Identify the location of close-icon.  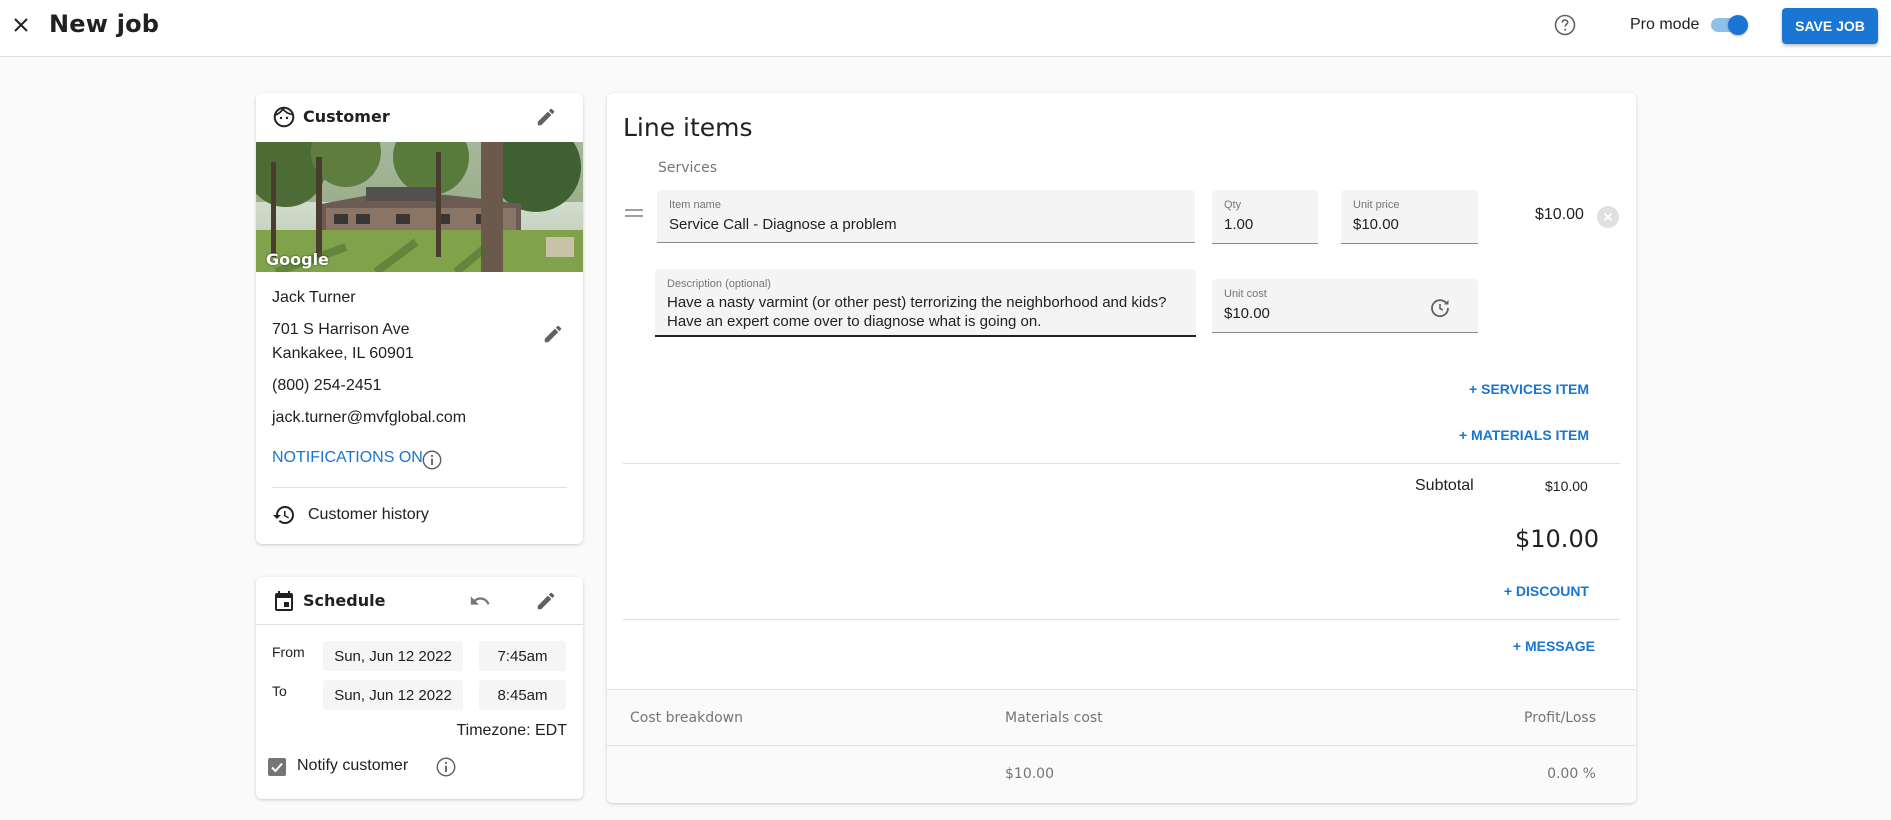
(21, 25).